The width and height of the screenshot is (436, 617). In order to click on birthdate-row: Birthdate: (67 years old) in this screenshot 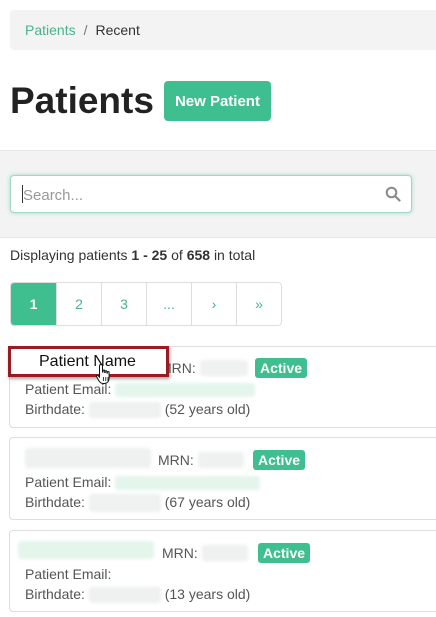, I will do `click(138, 503)`.